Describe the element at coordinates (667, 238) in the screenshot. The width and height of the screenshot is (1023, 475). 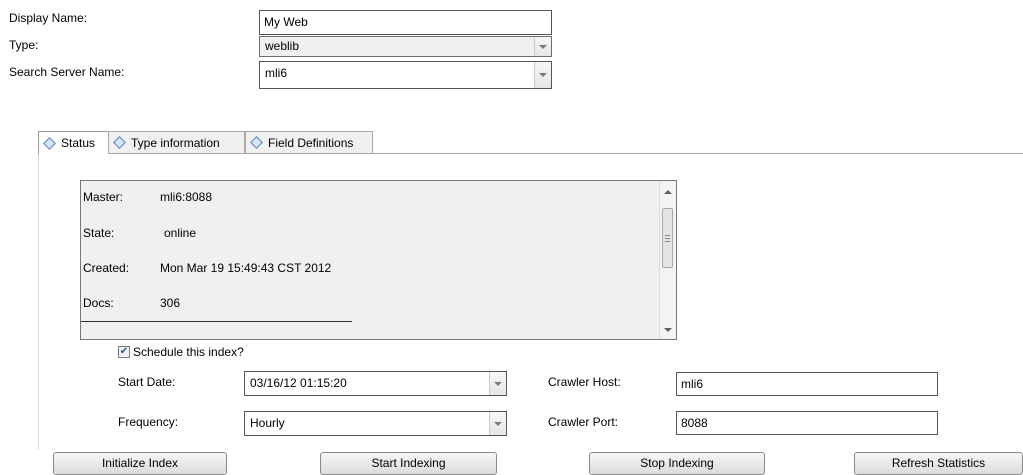
I see `scroll-thumb` at that location.